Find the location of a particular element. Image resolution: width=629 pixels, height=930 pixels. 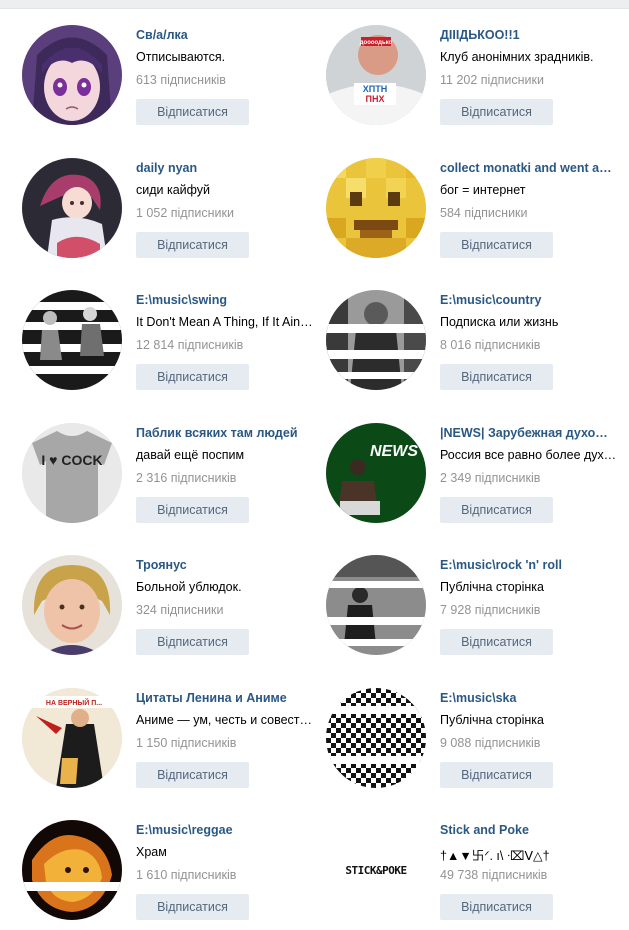

group-name: Stick and Poke is located at coordinates (527, 830).